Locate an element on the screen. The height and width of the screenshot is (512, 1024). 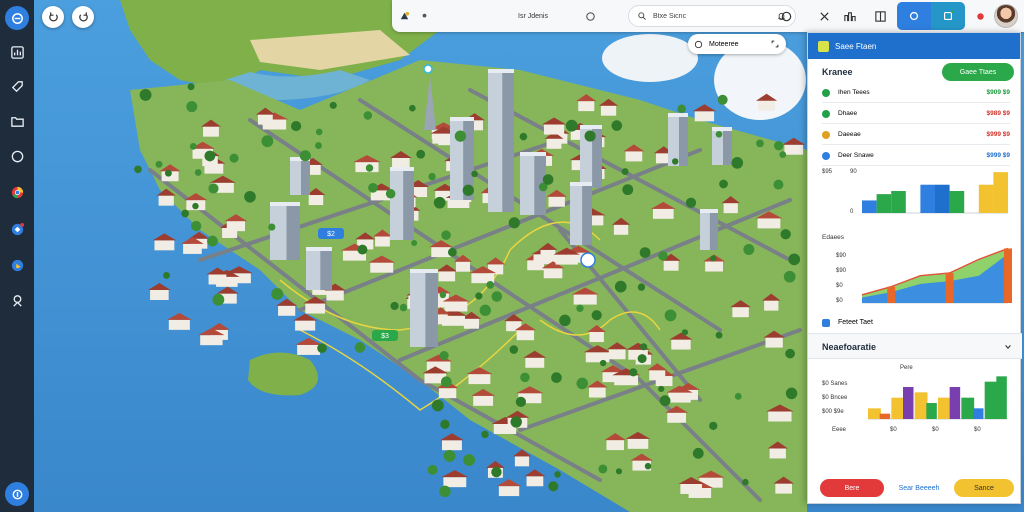
rotate-right-button is located at coordinates (83, 17).